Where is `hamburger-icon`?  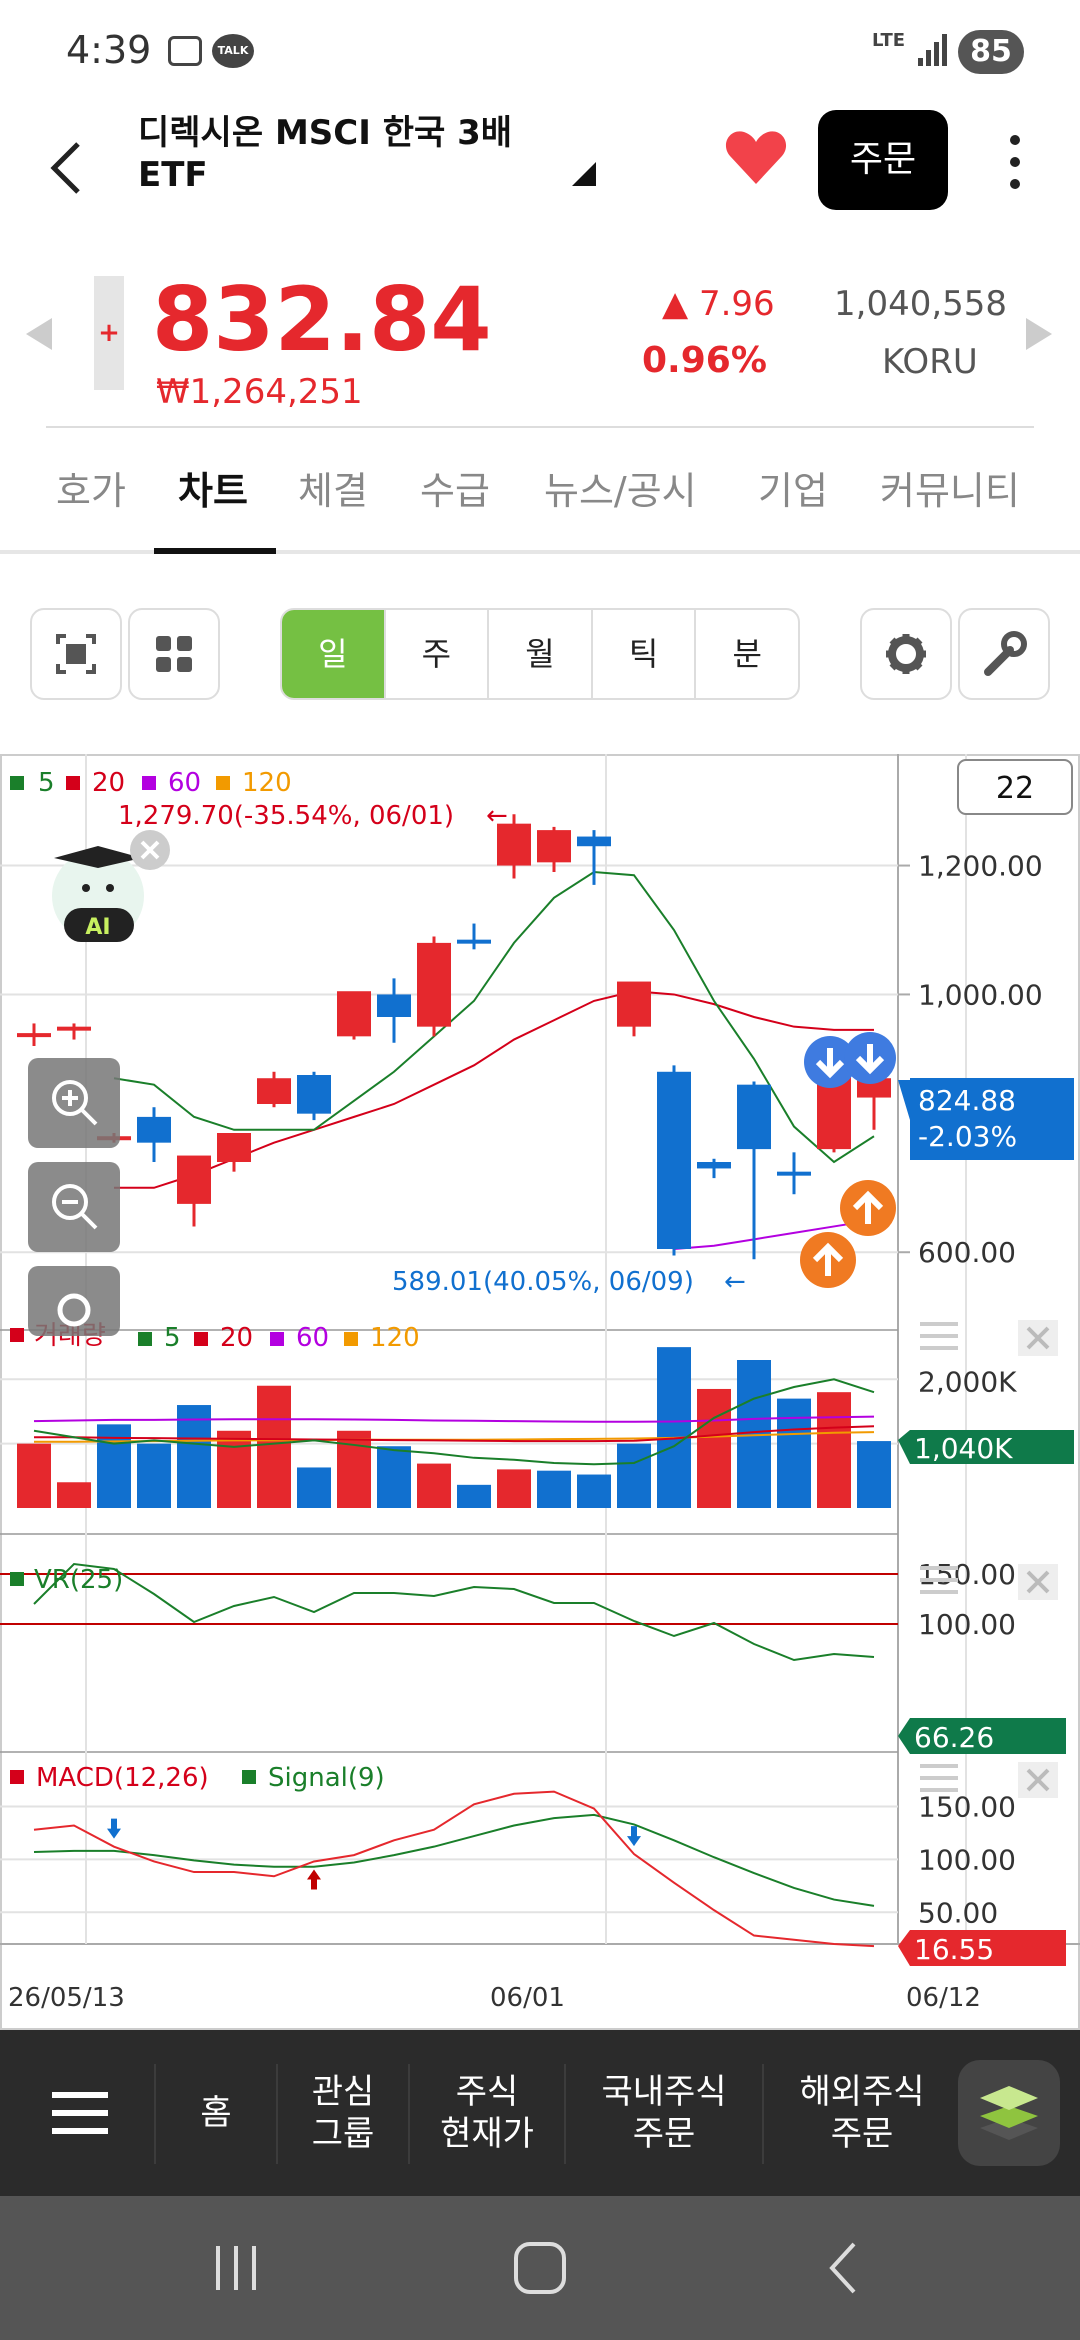 hamburger-icon is located at coordinates (80, 2113).